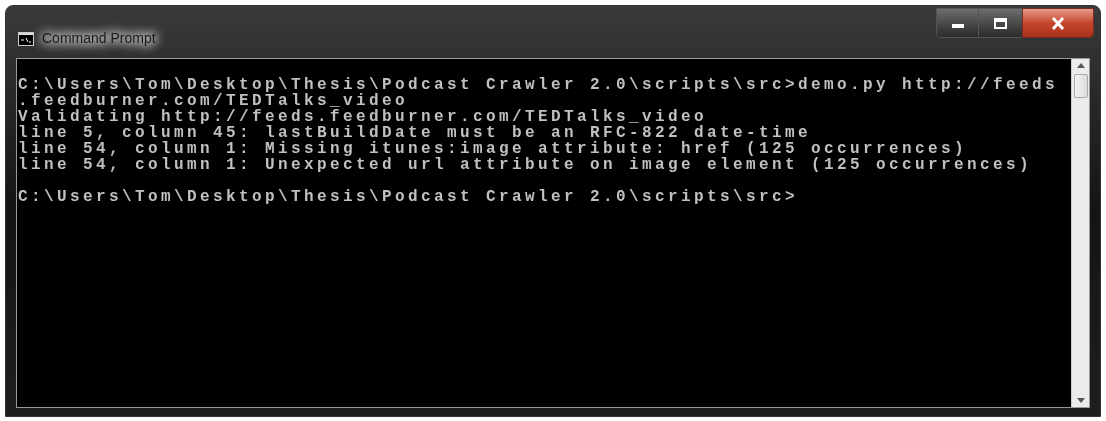  I want to click on close-icon, so click(1058, 23).